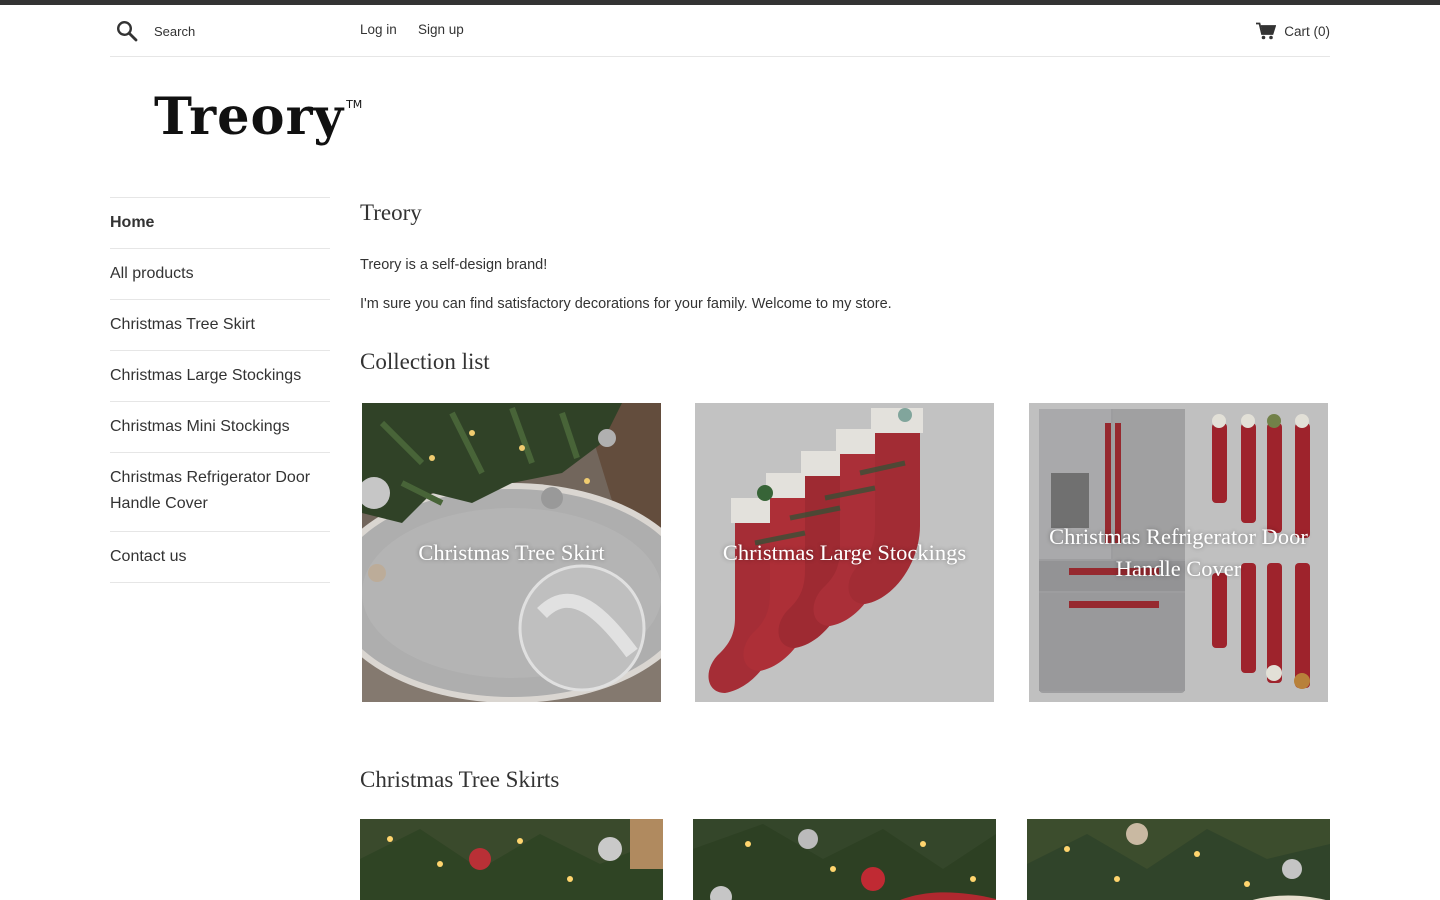 The width and height of the screenshot is (1440, 900). I want to click on collection-card-tree-skirt: Christmas Tree Skirt, so click(511, 552).